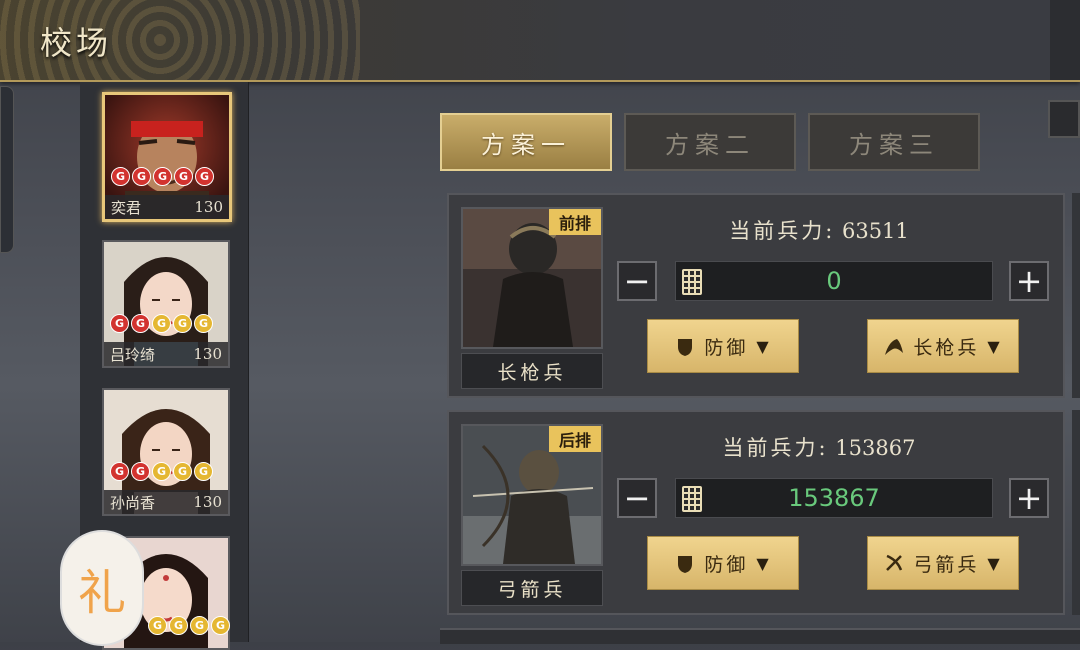 The width and height of the screenshot is (1080, 650). Describe the element at coordinates (540, 41) in the screenshot. I see `header-bar: 校场` at that location.